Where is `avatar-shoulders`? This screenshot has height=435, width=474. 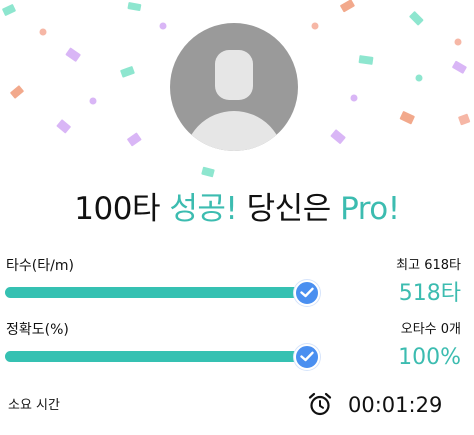
avatar-shoulders is located at coordinates (234, 131).